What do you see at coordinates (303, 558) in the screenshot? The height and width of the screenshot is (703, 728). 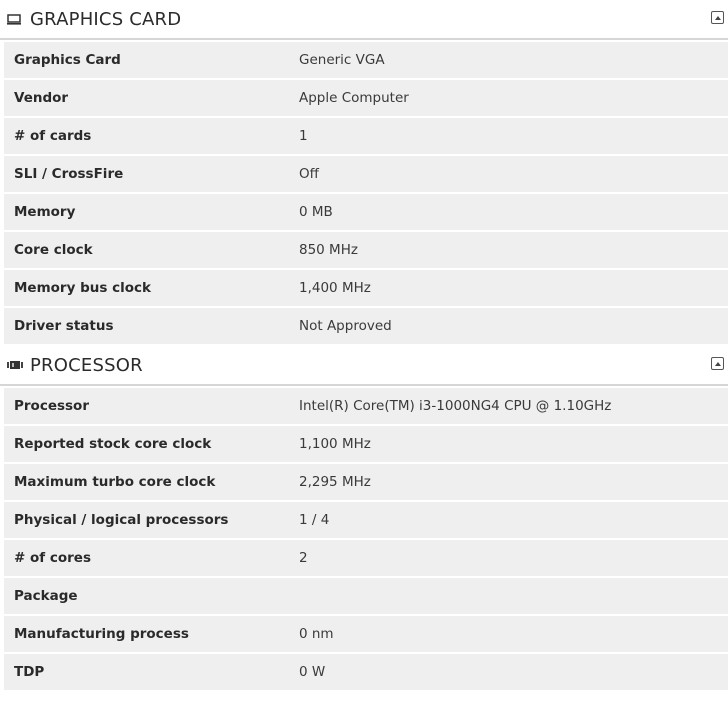 I see `row-value: 2` at bounding box center [303, 558].